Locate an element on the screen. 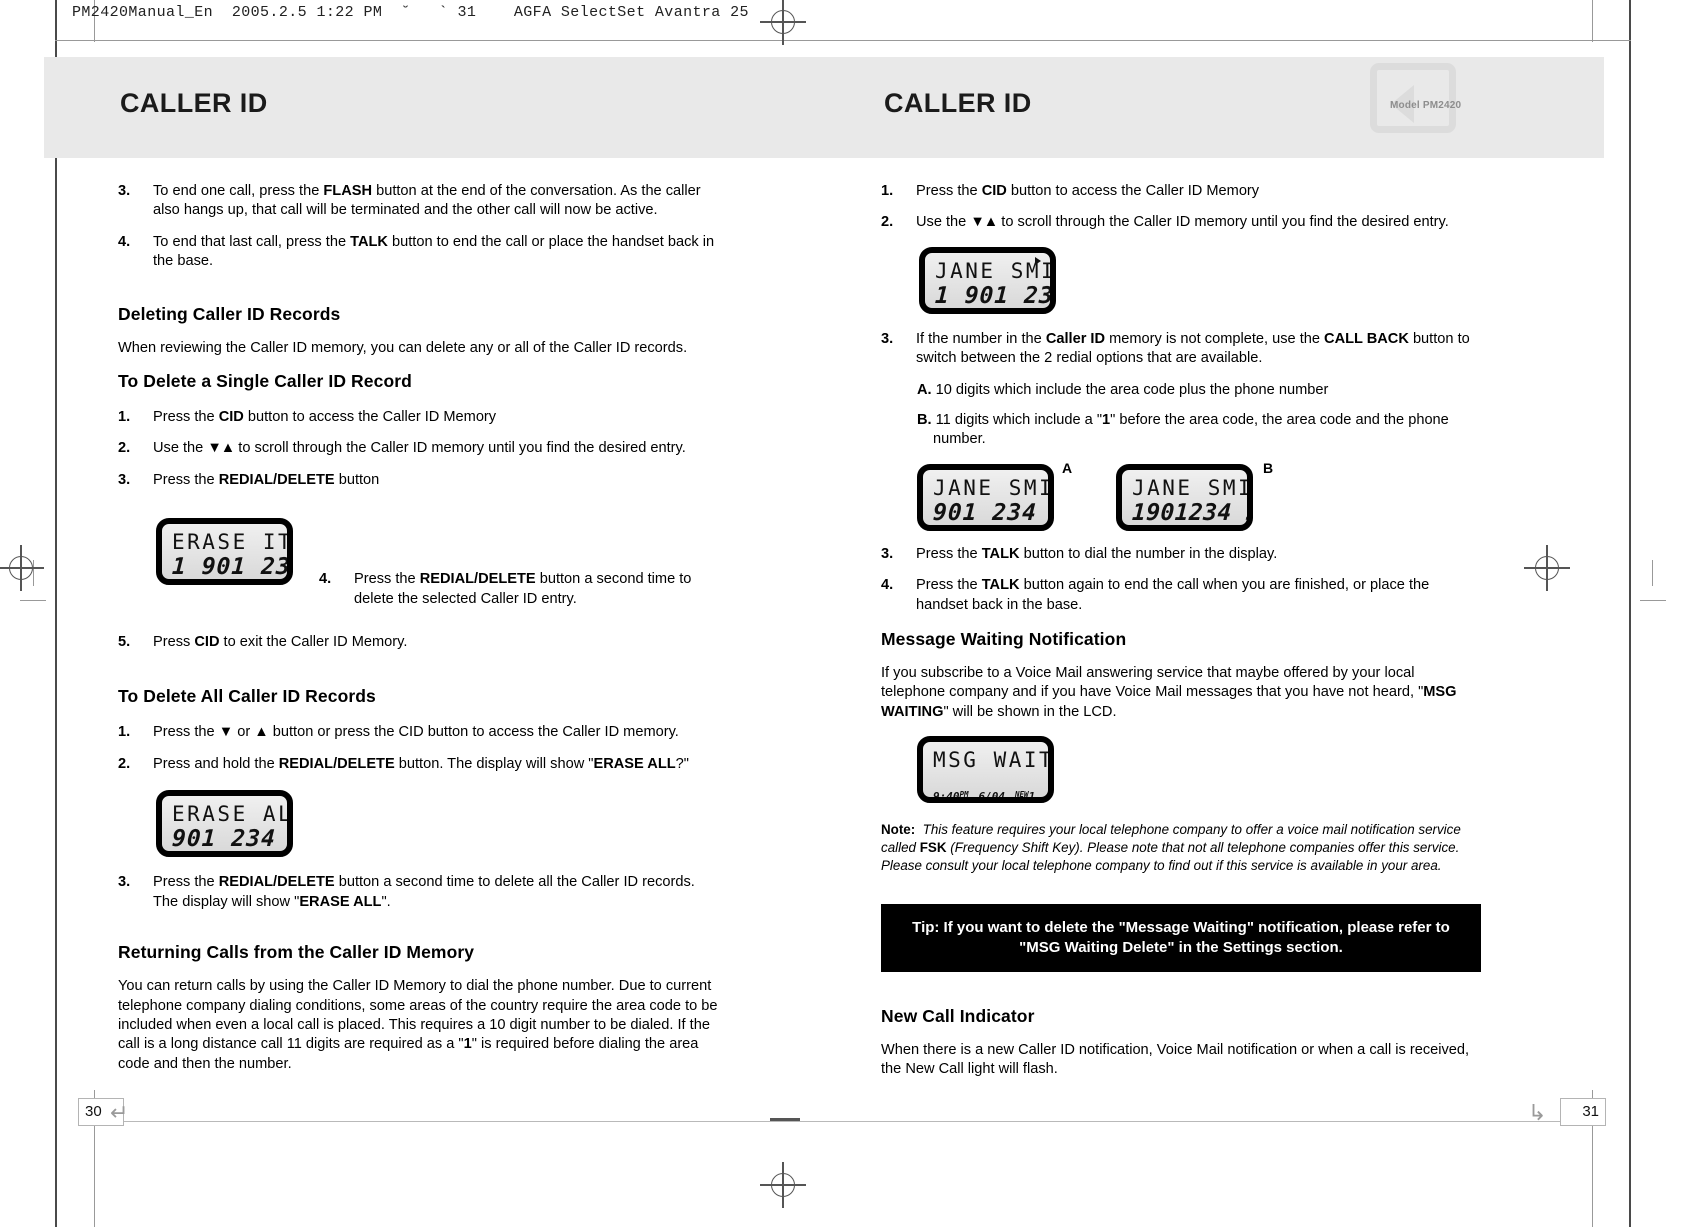 This screenshot has width=1686, height=1227. section-heading-msg-waiting: Message Waiting Notification is located at coordinates (1004, 639).